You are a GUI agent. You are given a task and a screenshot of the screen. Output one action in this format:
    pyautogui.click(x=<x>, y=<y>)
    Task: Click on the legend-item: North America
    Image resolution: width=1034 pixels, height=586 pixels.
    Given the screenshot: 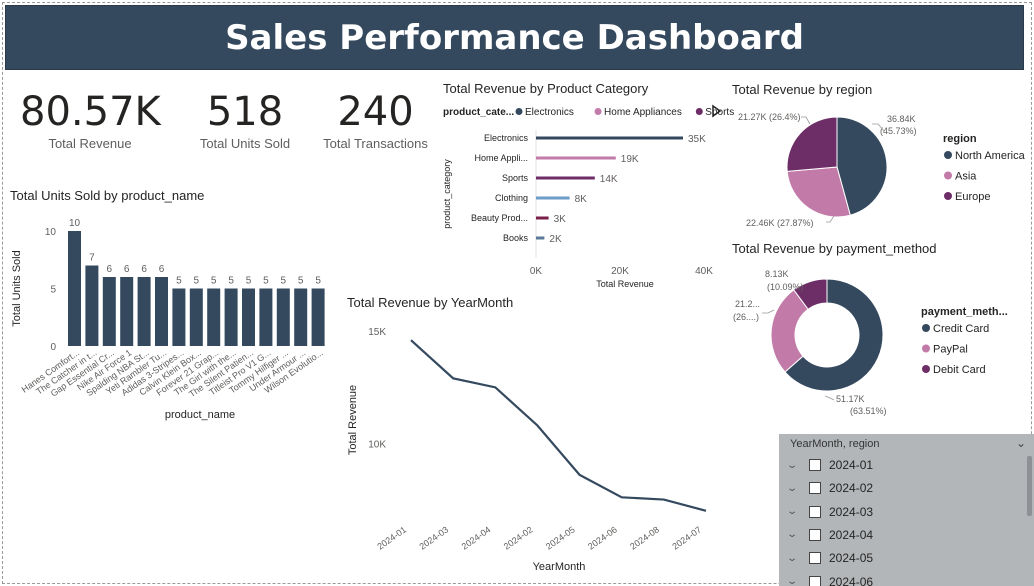 What is the action you would take?
    pyautogui.click(x=990, y=156)
    